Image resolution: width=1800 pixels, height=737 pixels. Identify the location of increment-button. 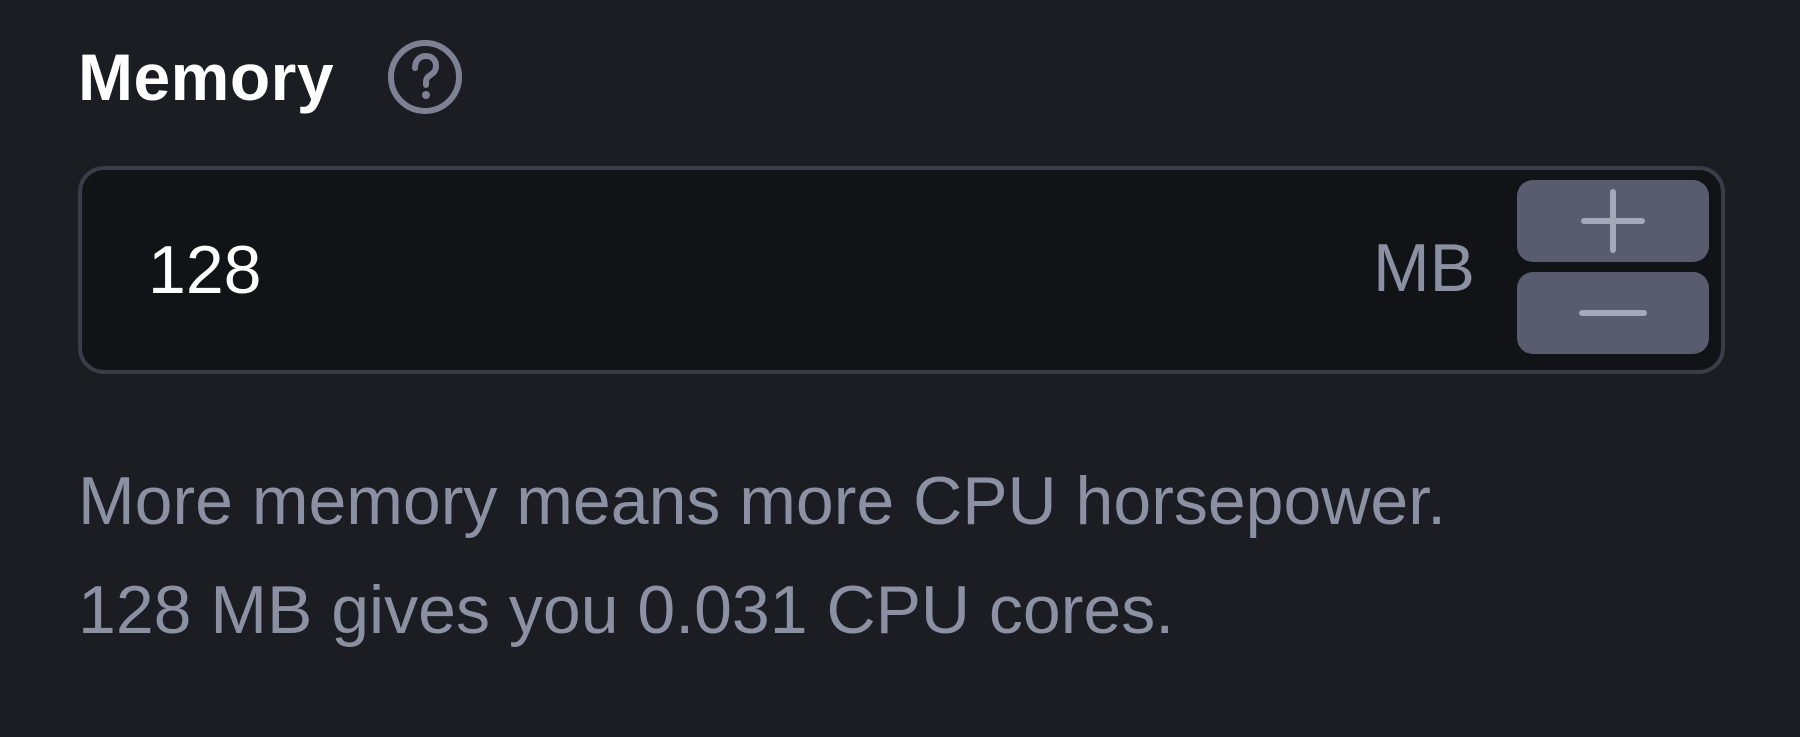
(1613, 221).